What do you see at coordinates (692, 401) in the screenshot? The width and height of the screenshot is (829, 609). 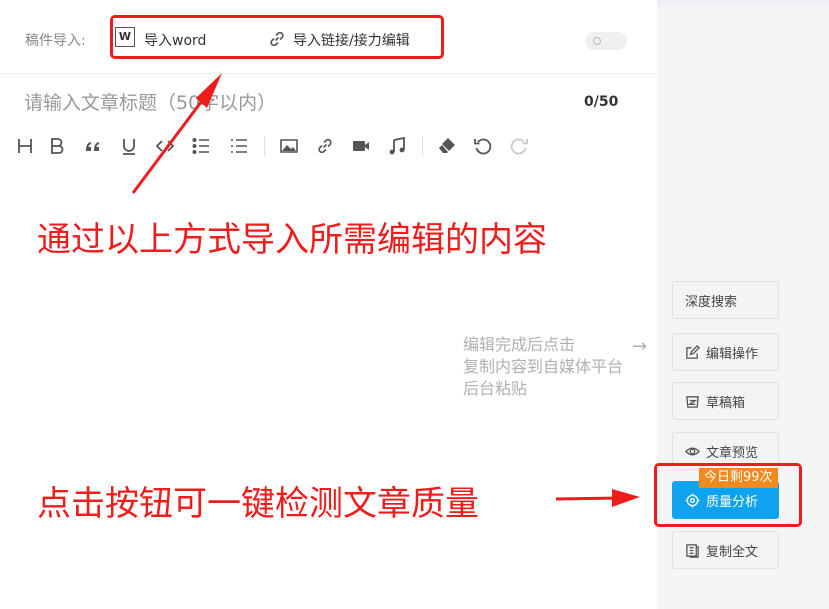 I see `drafts-icon` at bounding box center [692, 401].